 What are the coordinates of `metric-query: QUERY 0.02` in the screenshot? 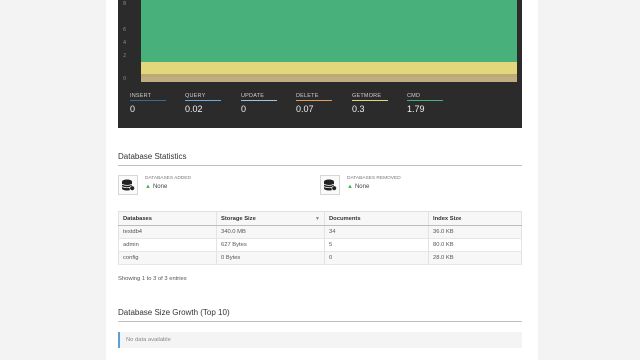 It's located at (203, 103).